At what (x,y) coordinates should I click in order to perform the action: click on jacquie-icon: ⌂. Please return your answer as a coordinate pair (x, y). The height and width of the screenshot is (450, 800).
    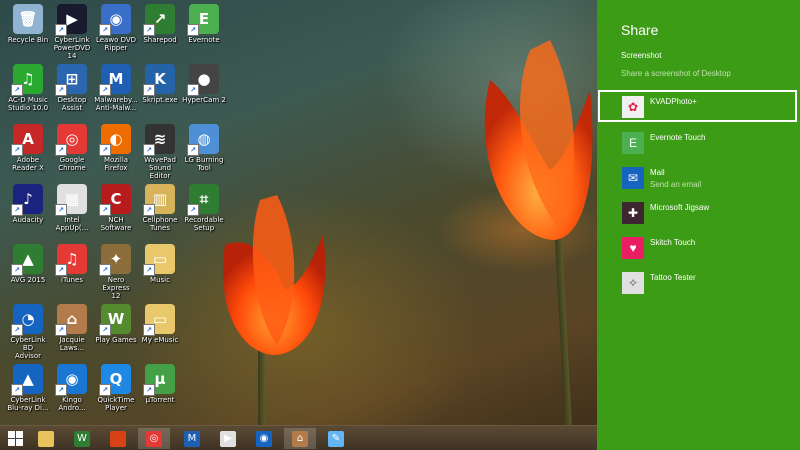
    Looking at the image, I should click on (300, 438).